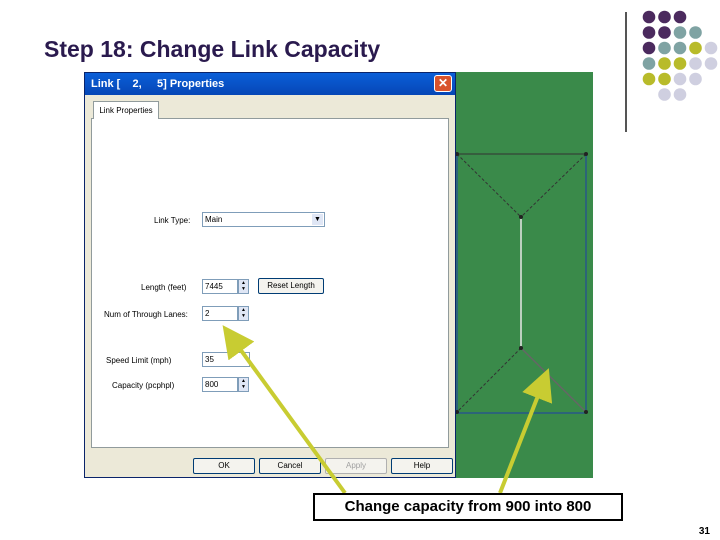 The width and height of the screenshot is (720, 540). I want to click on length-input: 7445, so click(220, 286).